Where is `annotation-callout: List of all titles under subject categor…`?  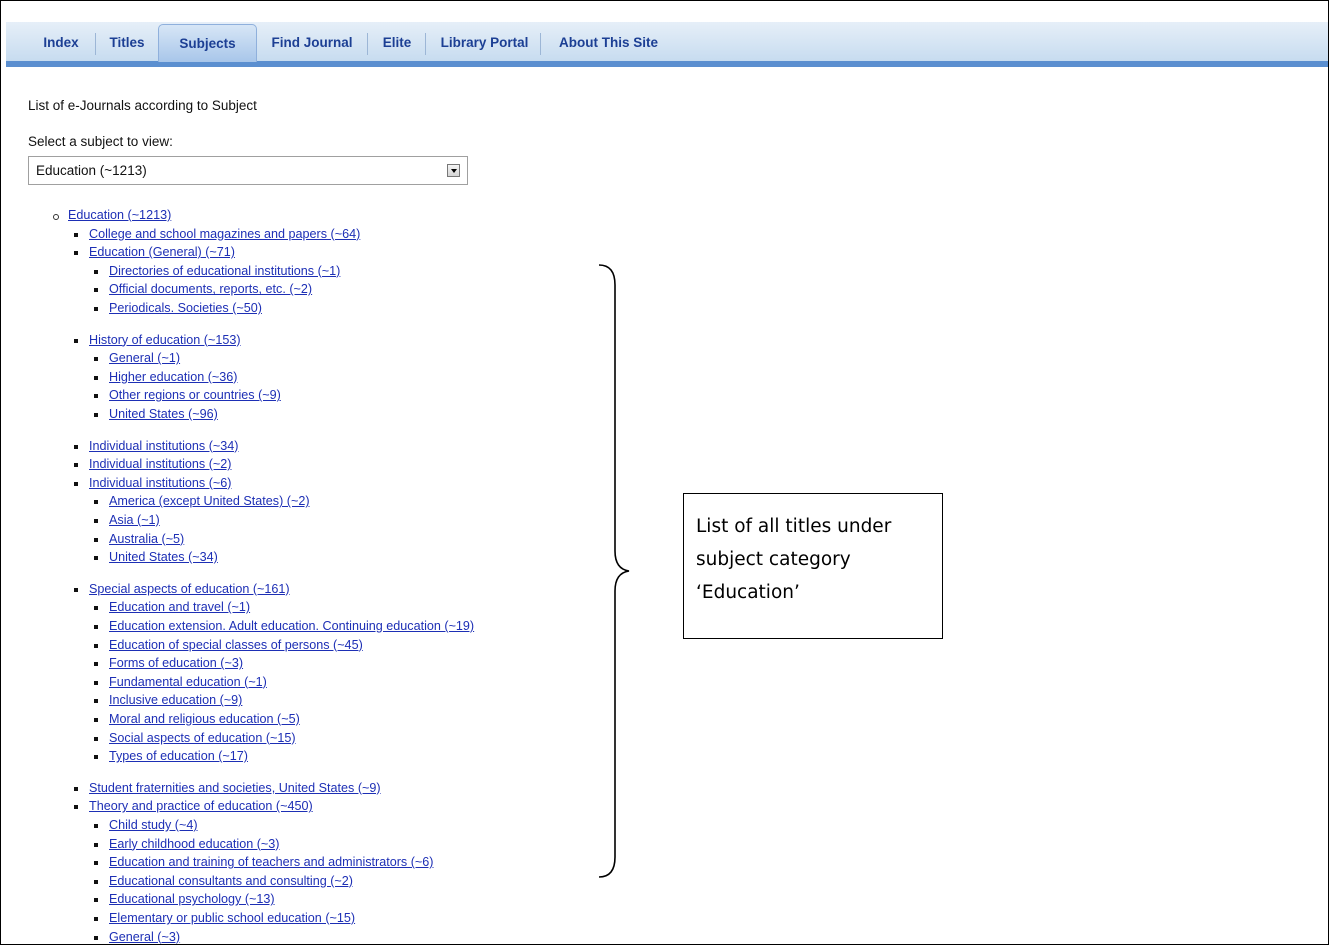
annotation-callout: List of all titles under subject categor… is located at coordinates (813, 566).